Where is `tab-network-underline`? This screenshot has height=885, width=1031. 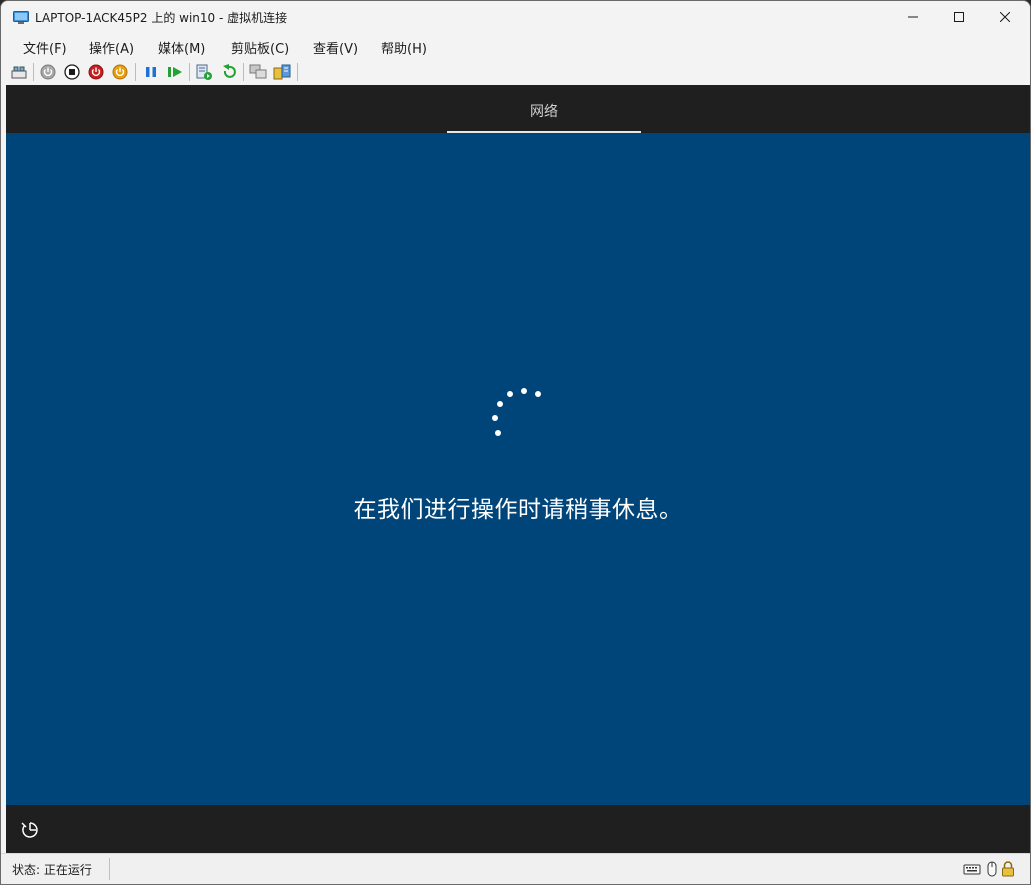
tab-network-underline is located at coordinates (544, 132).